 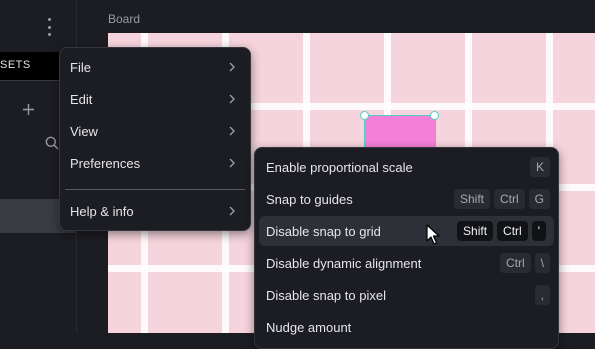 What do you see at coordinates (434, 115) in the screenshot?
I see `resize-handle-top-right` at bounding box center [434, 115].